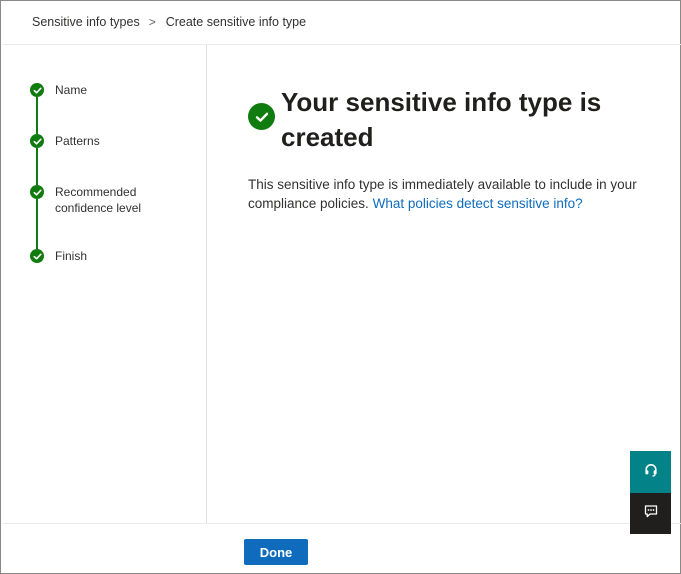  I want to click on step-label: Patterns, so click(77, 141).